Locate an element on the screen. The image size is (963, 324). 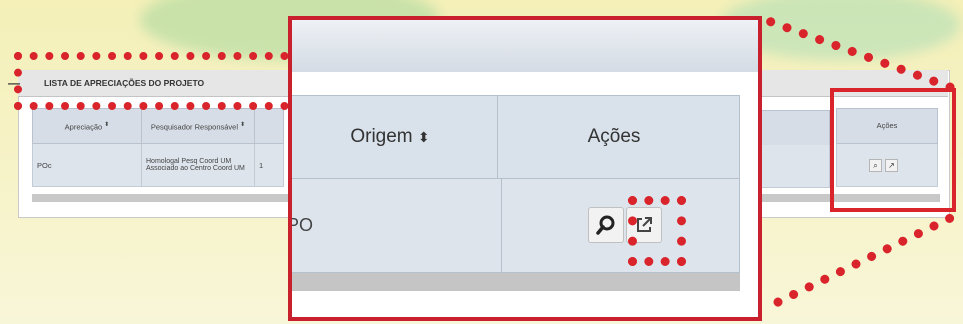
zoom-footer-bar is located at coordinates (516, 282).